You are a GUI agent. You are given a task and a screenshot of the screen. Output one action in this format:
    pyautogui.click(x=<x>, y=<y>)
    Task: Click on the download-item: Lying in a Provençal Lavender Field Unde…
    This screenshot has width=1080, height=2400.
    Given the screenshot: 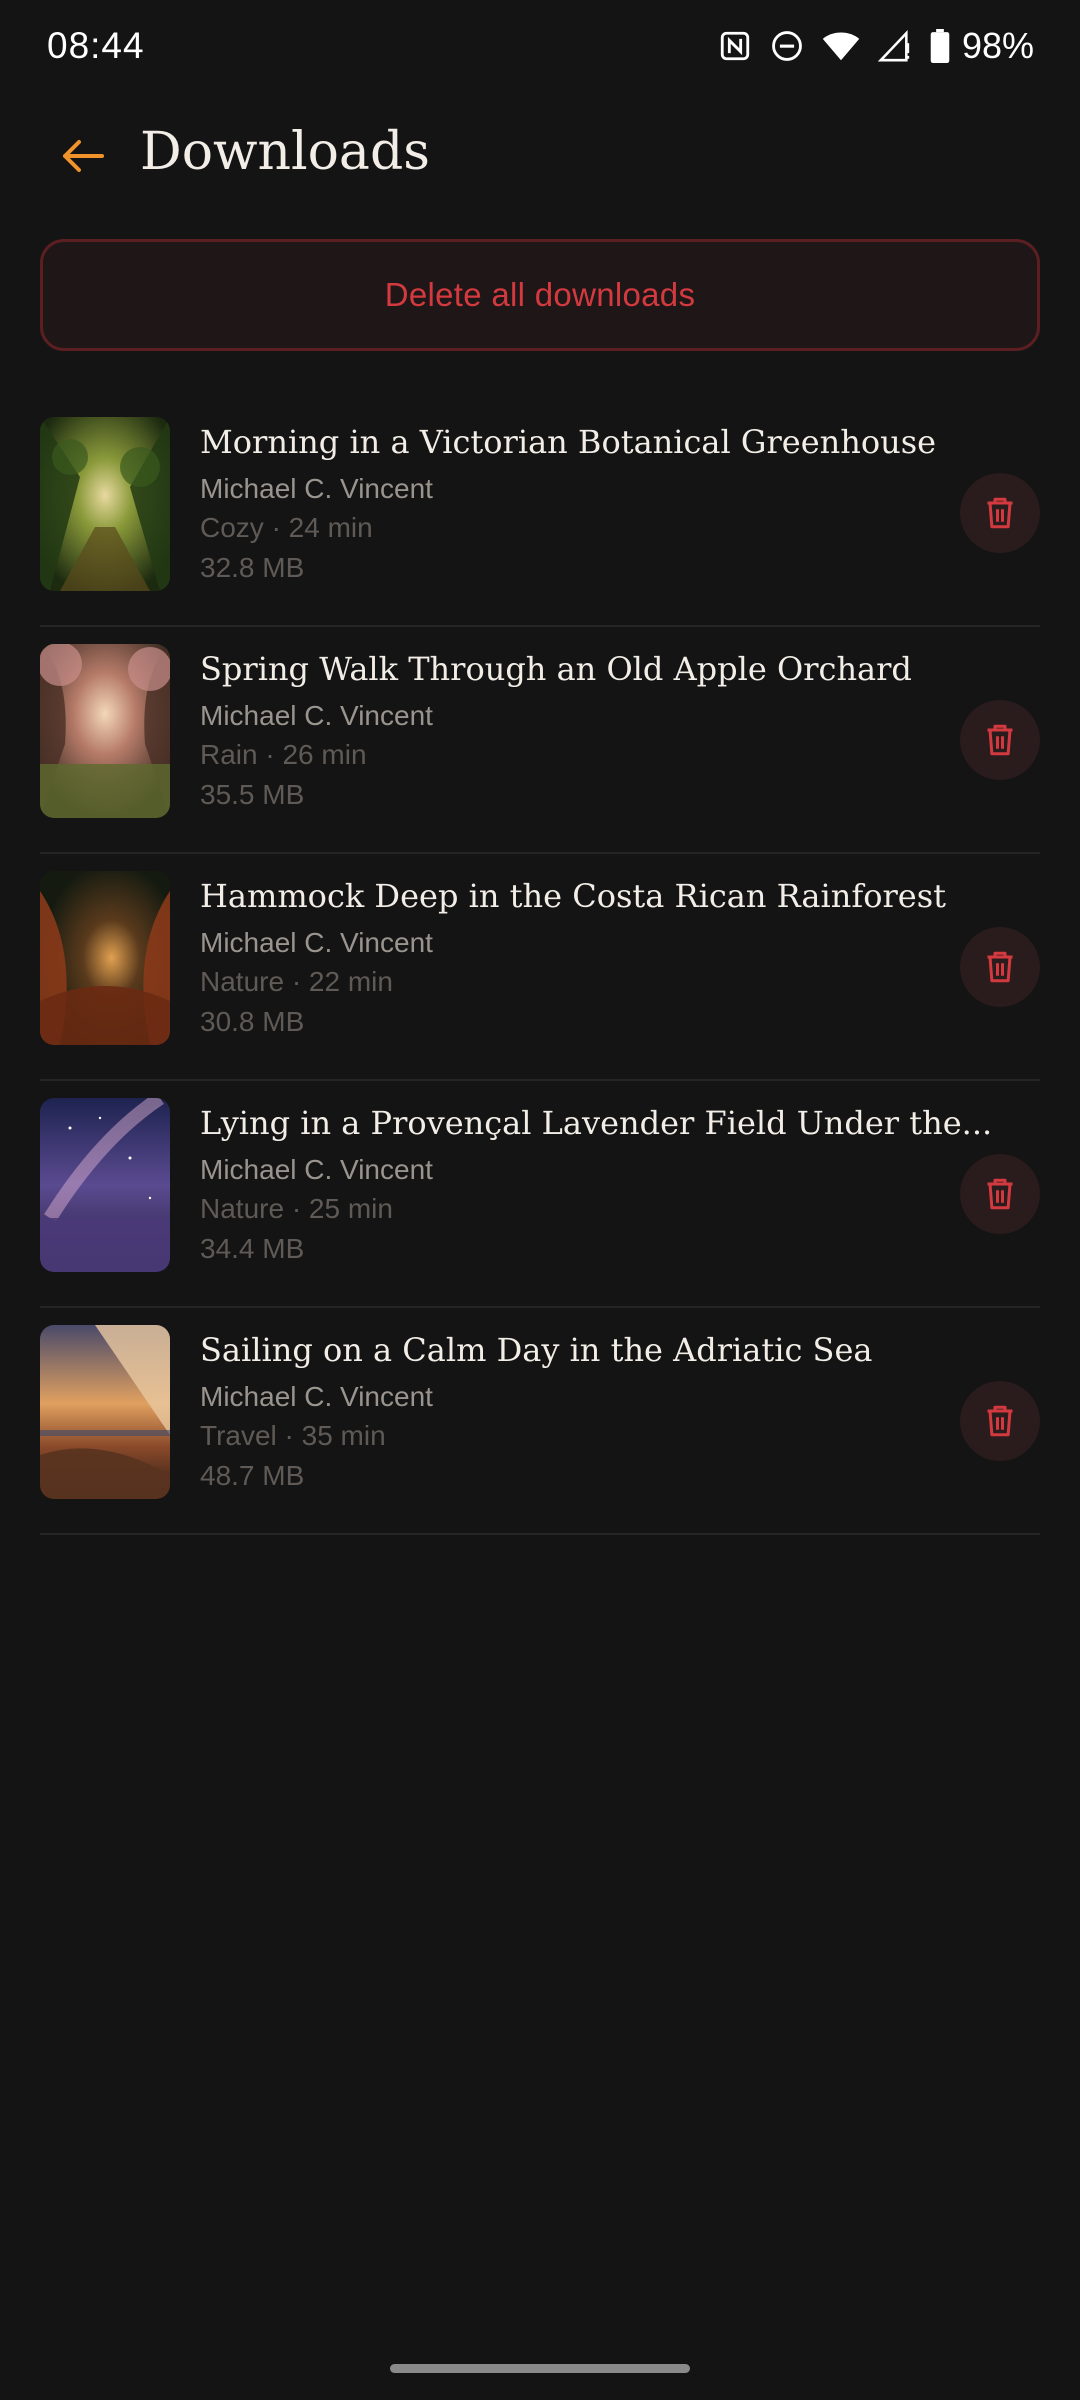 What is the action you would take?
    pyautogui.click(x=540, y=1194)
    